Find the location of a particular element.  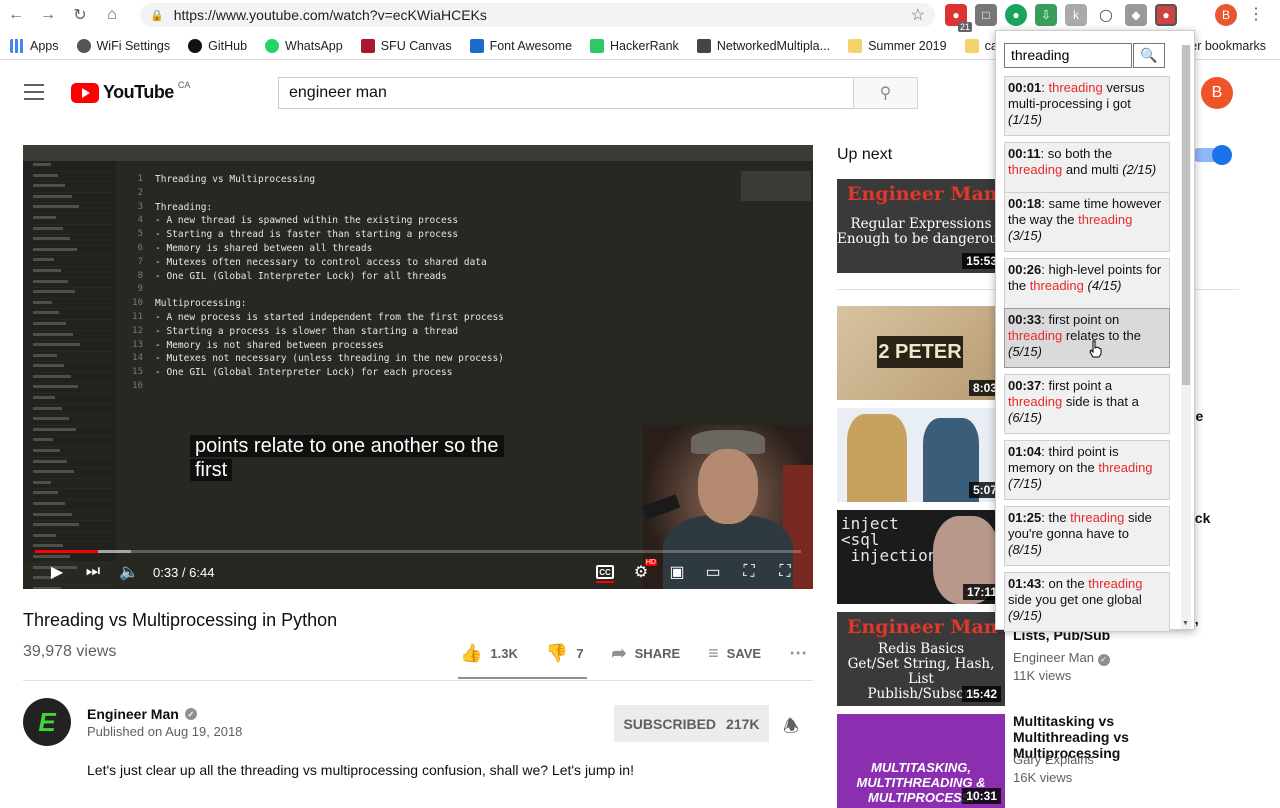

channel-avatar: E is located at coordinates (47, 722).